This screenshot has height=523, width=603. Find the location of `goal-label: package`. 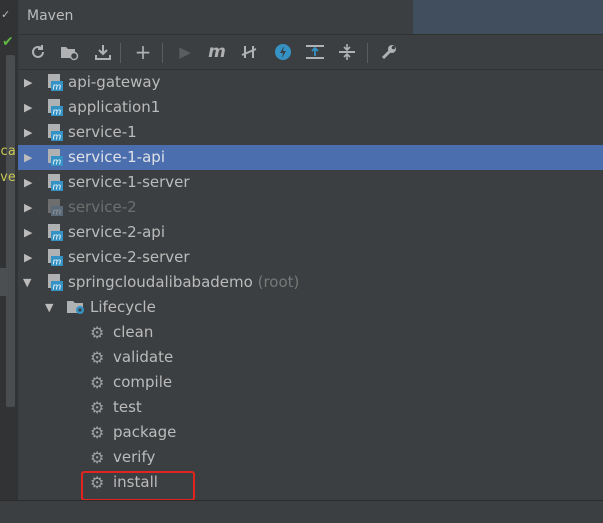

goal-label: package is located at coordinates (145, 432).